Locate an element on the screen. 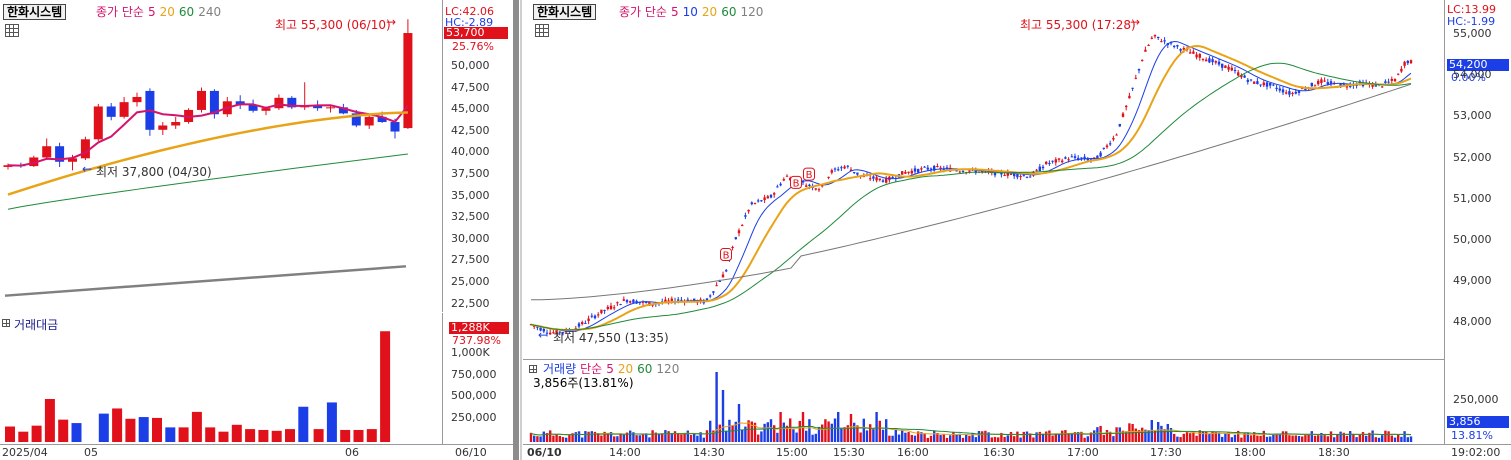 This screenshot has width=1511, height=460. x-tick: 15:00 is located at coordinates (792, 452).